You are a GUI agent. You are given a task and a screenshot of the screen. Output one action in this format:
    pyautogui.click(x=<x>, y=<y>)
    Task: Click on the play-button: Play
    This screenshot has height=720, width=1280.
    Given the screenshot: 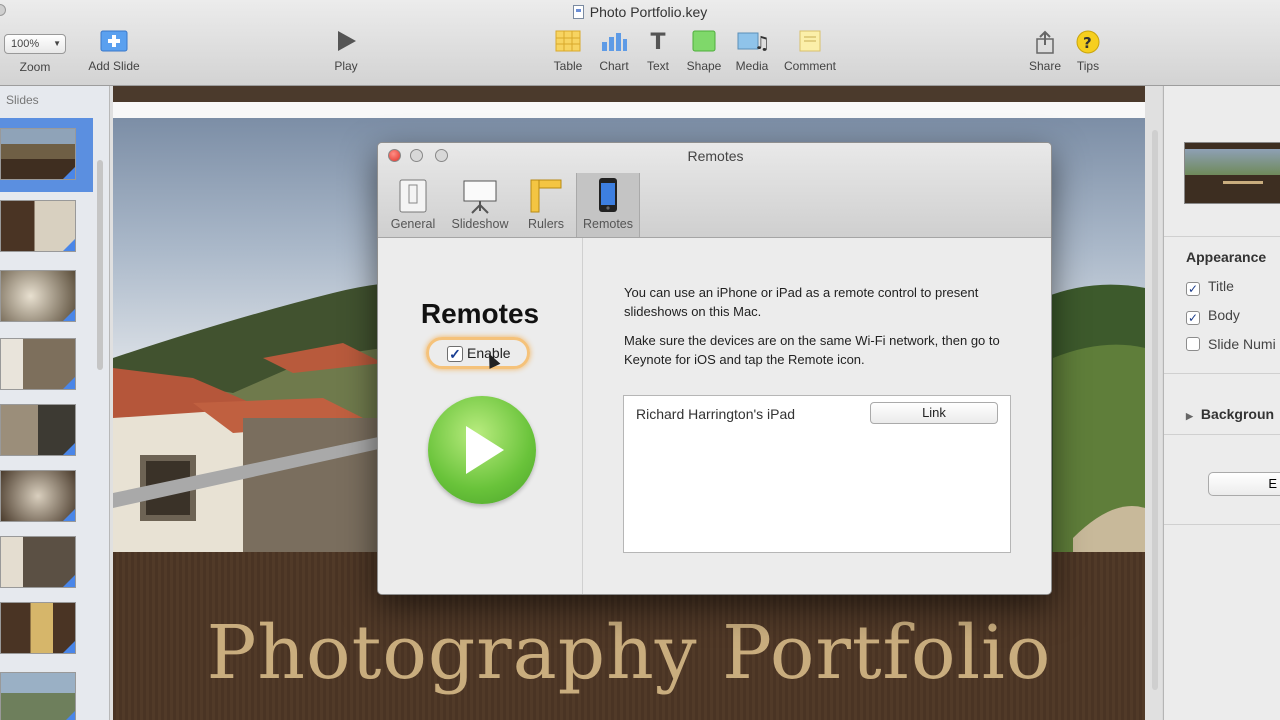 What is the action you would take?
    pyautogui.click(x=346, y=51)
    